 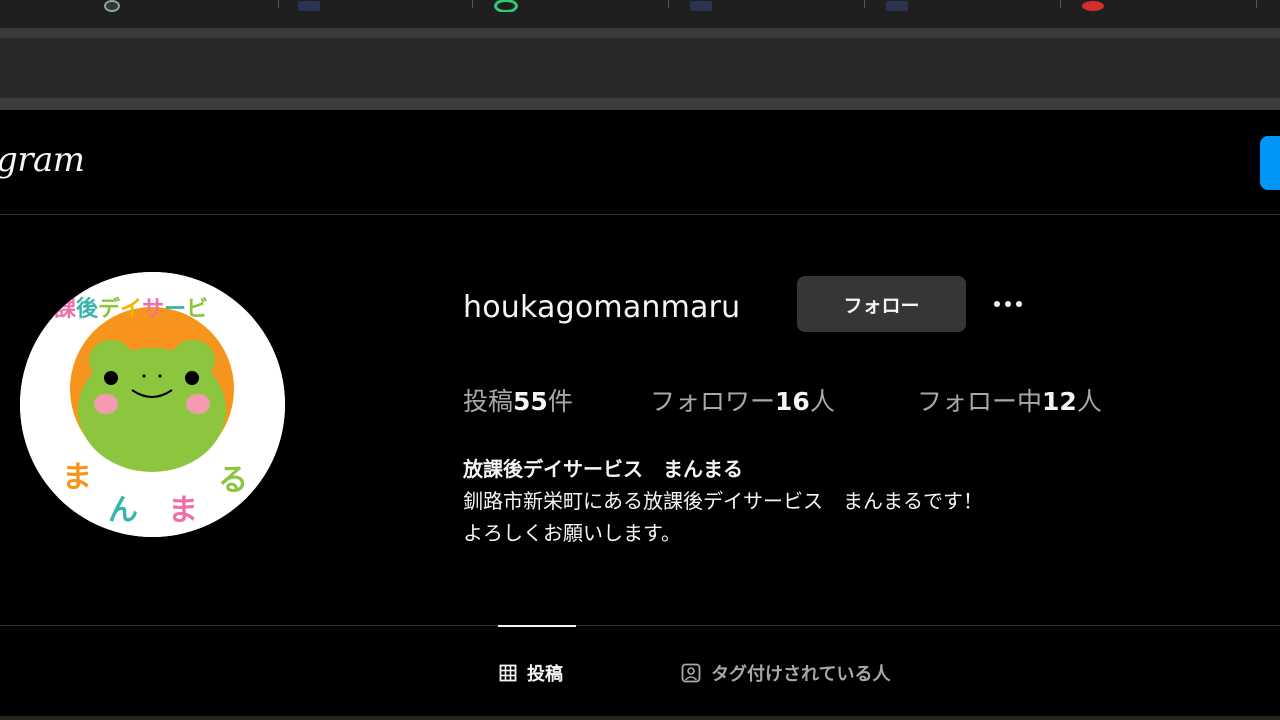 What do you see at coordinates (640, 14) in the screenshot?
I see `browser-tabstrip` at bounding box center [640, 14].